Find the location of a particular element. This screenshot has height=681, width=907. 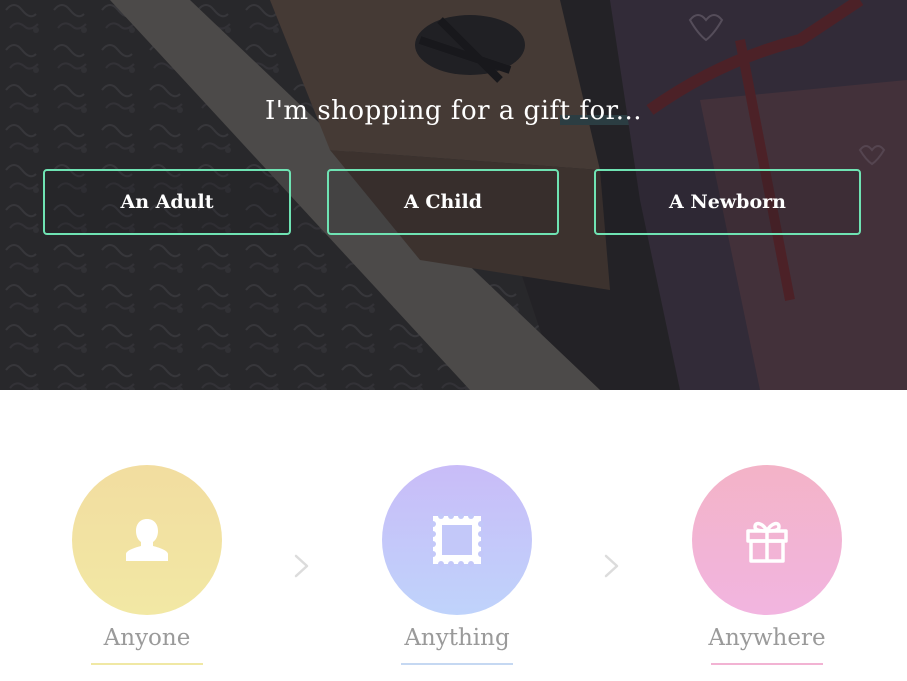

anything-circle is located at coordinates (457, 540).